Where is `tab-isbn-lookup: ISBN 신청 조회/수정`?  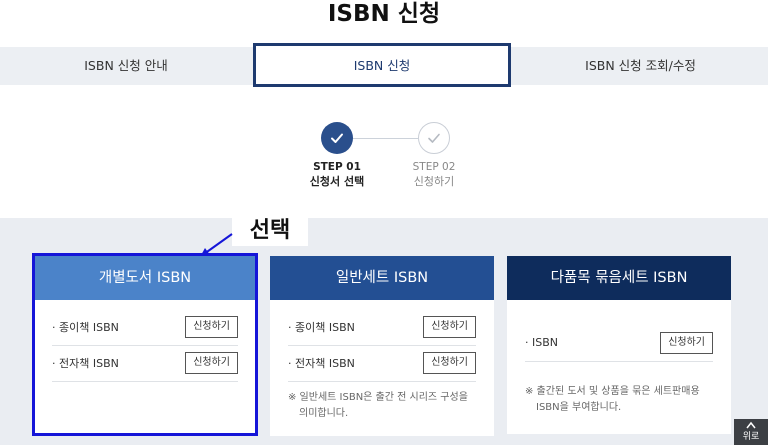
tab-isbn-lookup: ISBN 신청 조회/수정 is located at coordinates (640, 66).